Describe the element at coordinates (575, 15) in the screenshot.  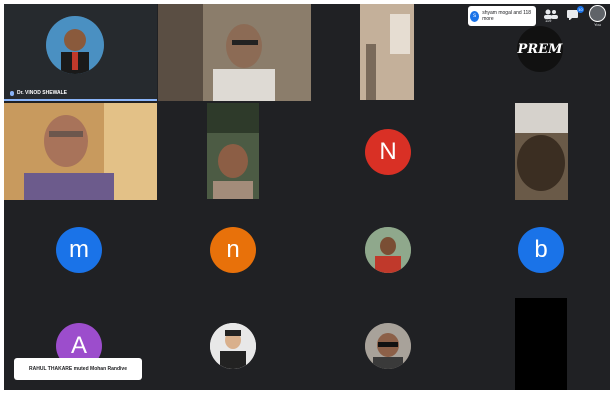
I see `chat-button: 10` at that location.